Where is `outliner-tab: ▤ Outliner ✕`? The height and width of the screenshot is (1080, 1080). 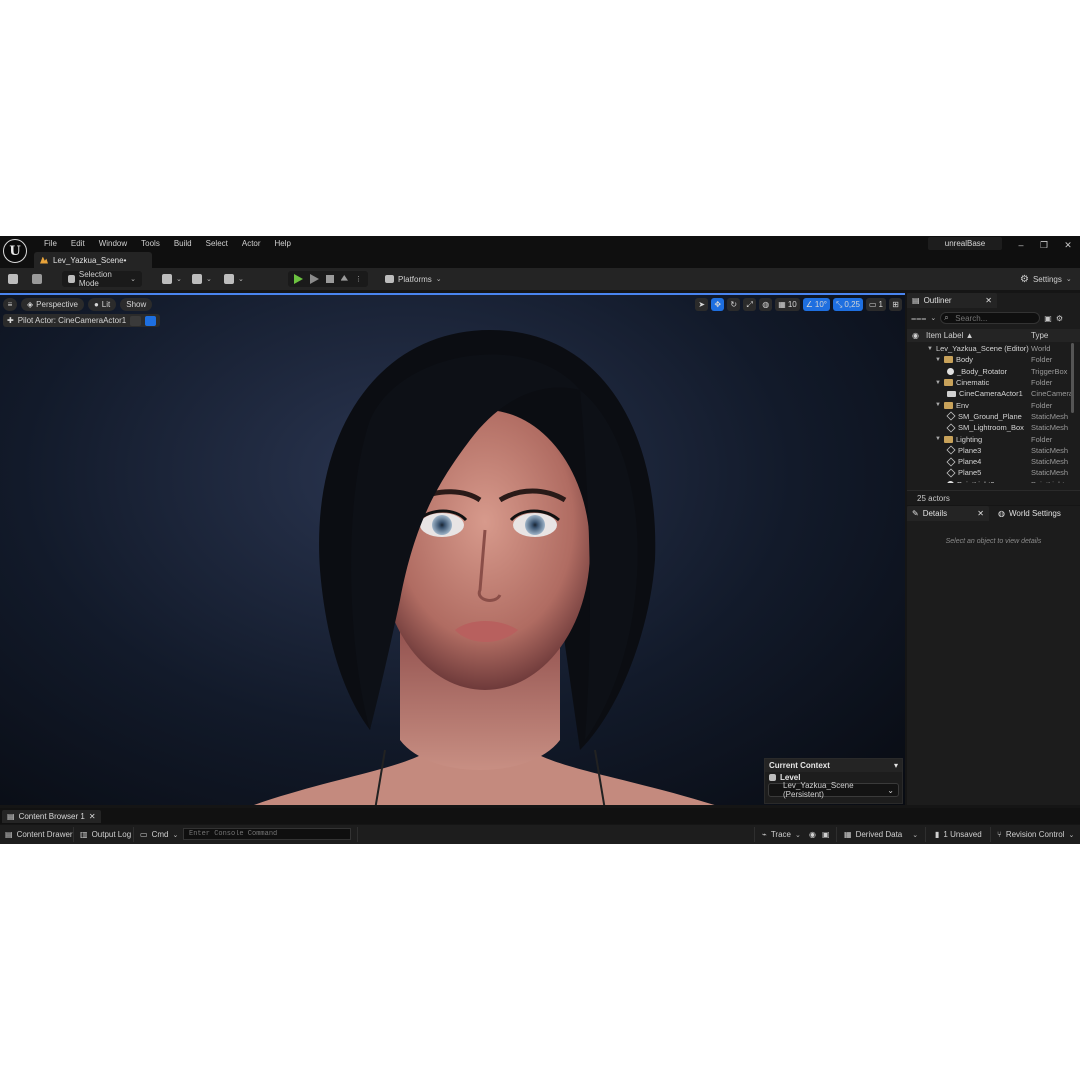
outliner-tab: ▤ Outliner ✕ is located at coordinates (952, 300).